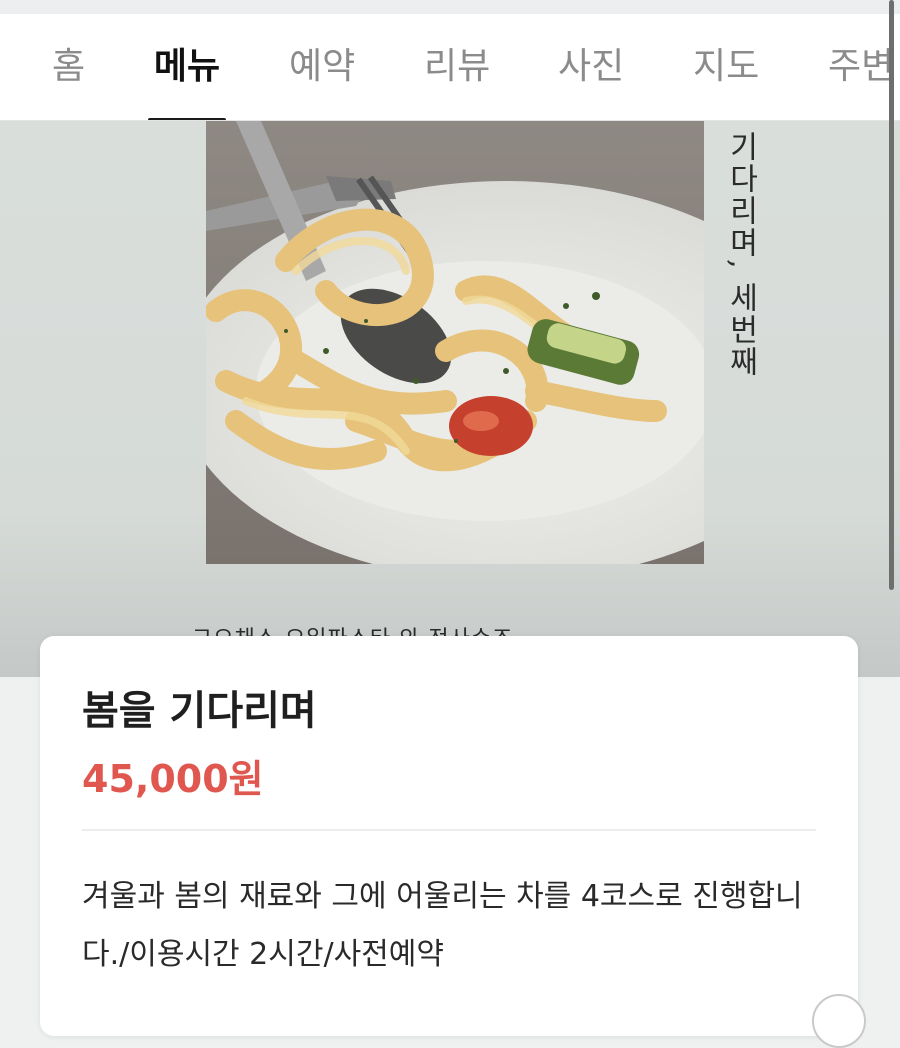 This screenshot has height=1048, width=900. Describe the element at coordinates (726, 67) in the screenshot. I see `tab-map: 지도` at that location.